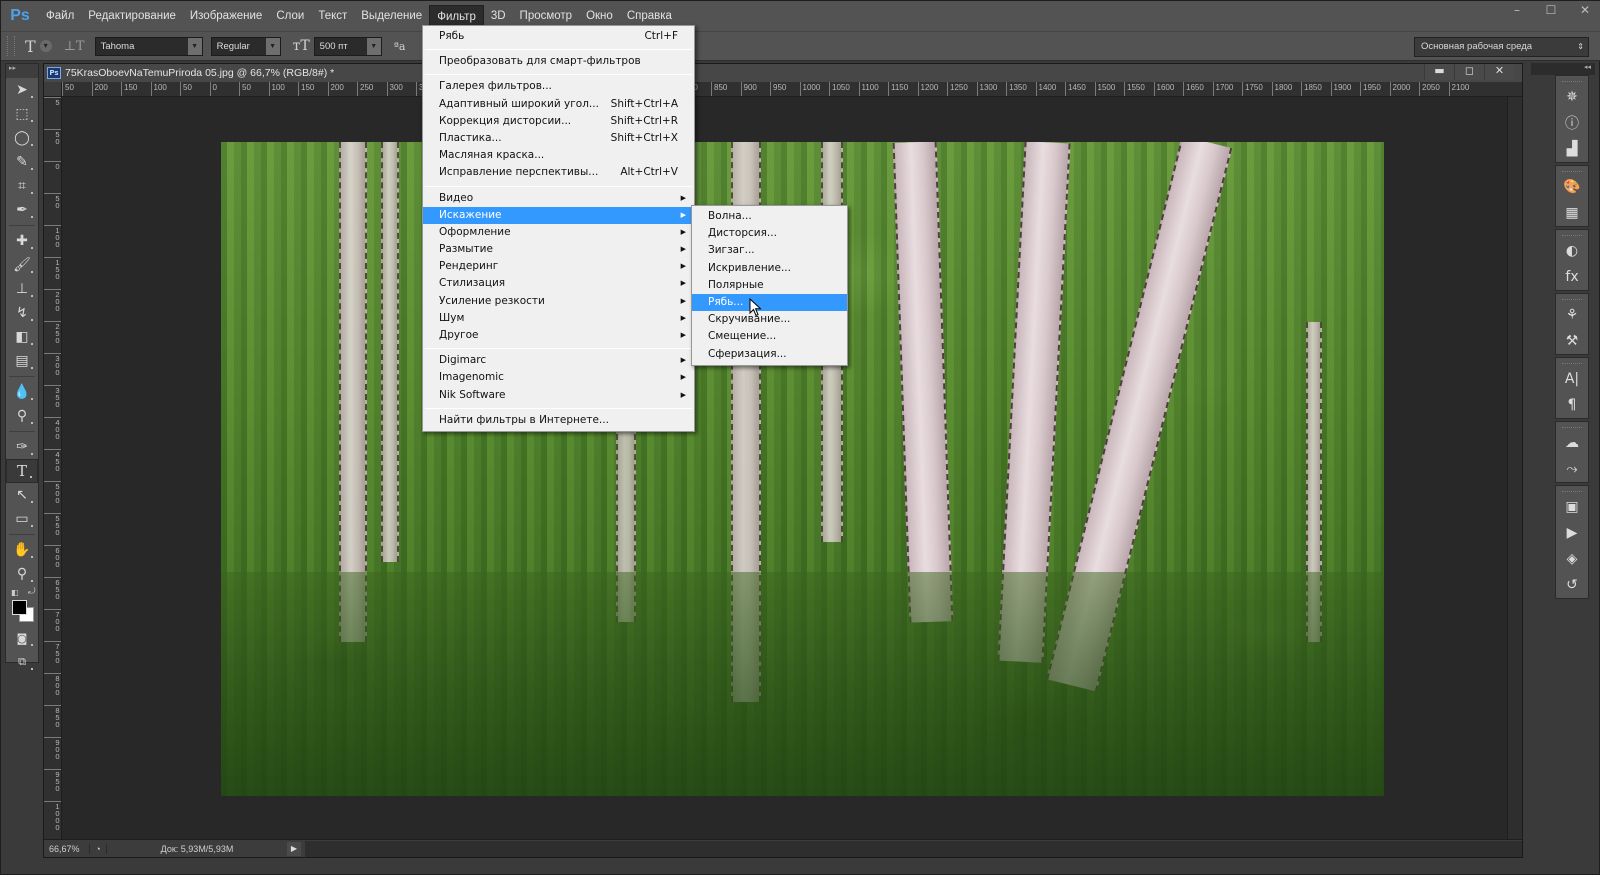 This screenshot has width=1600, height=875. What do you see at coordinates (1563, 69) in the screenshot?
I see `dock-collapse-button: ◂◂` at bounding box center [1563, 69].